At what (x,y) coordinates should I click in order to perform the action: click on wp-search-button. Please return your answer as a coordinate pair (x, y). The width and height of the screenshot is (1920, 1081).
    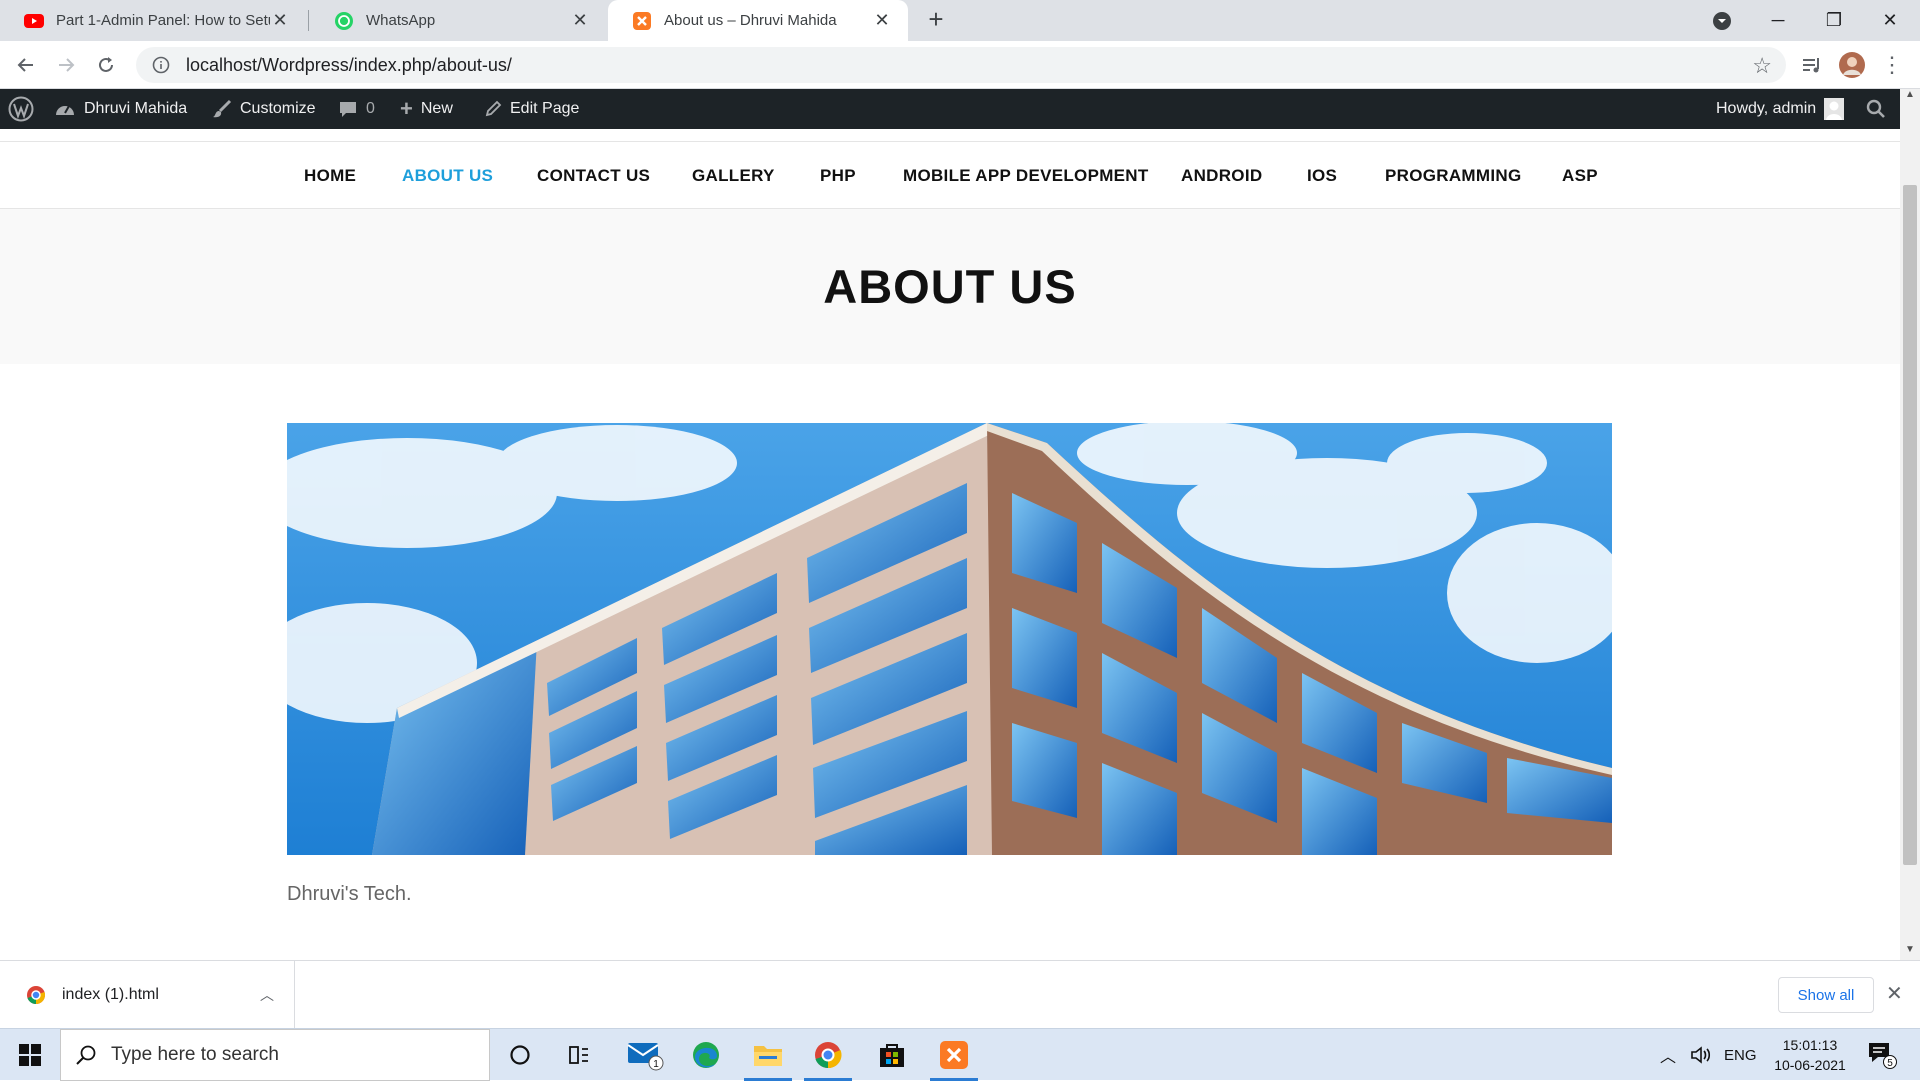
    Looking at the image, I should click on (1876, 109).